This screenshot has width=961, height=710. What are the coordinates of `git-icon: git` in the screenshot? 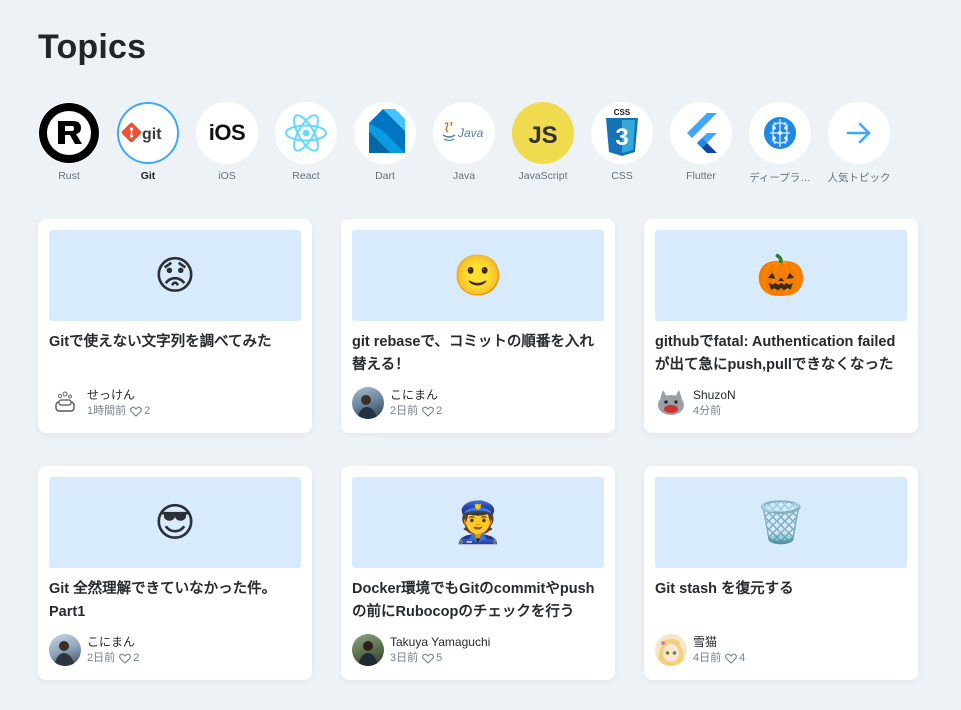 It's located at (148, 133).